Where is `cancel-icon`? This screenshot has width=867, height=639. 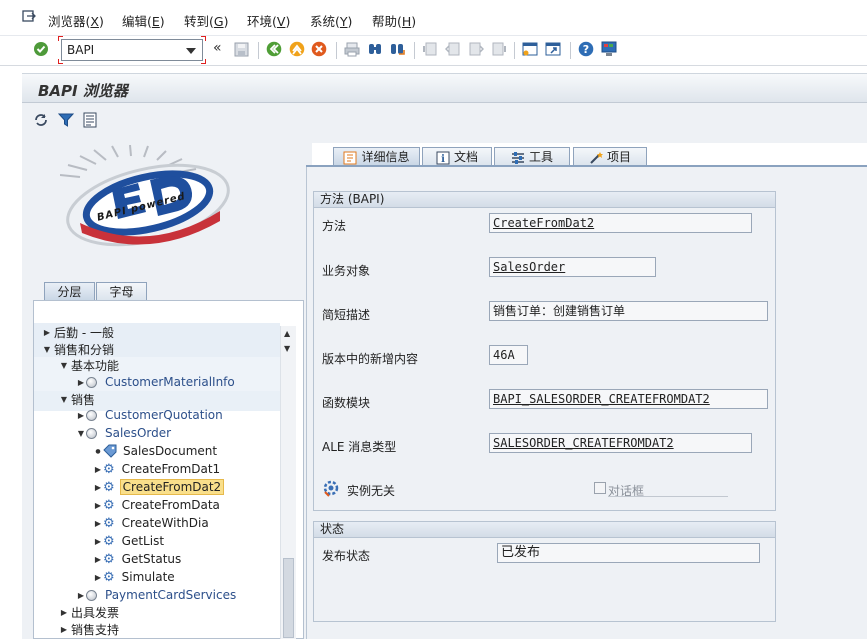
cancel-icon is located at coordinates (319, 49).